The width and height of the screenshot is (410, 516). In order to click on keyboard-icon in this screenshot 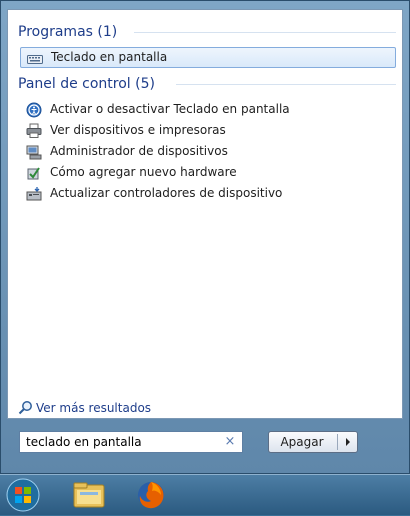, I will do `click(35, 59)`.